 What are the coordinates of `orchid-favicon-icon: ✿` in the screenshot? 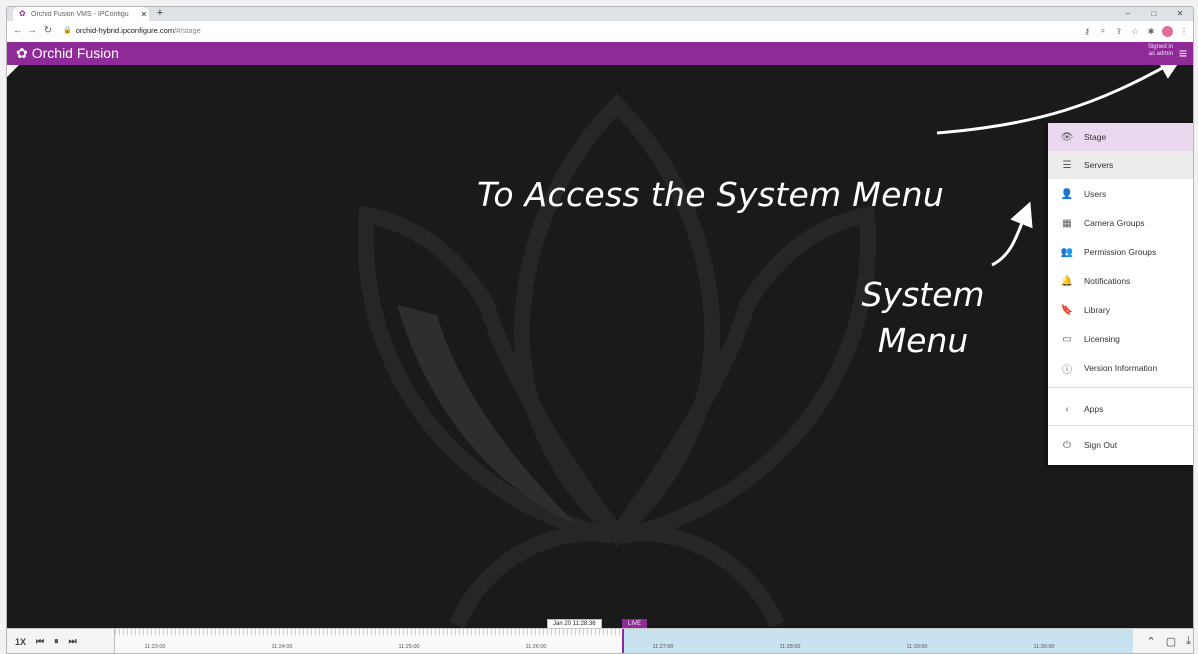 It's located at (22, 13).